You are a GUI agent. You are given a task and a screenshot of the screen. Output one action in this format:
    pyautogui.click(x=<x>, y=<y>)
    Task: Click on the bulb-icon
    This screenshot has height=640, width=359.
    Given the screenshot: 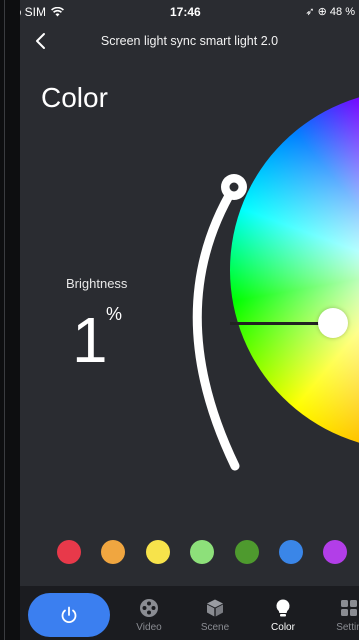 What is the action you would take?
    pyautogui.click(x=283, y=608)
    